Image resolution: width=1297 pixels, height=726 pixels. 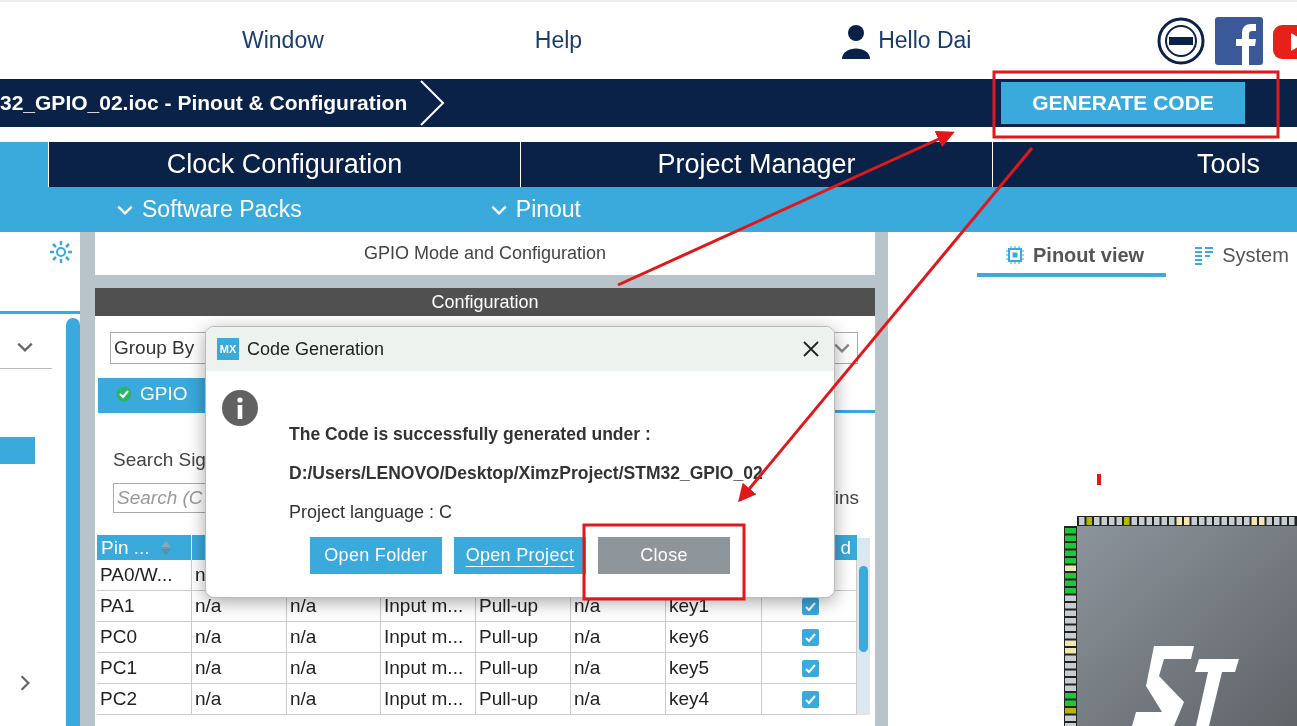 I want to click on app-logo-icon: MX, so click(x=228, y=349).